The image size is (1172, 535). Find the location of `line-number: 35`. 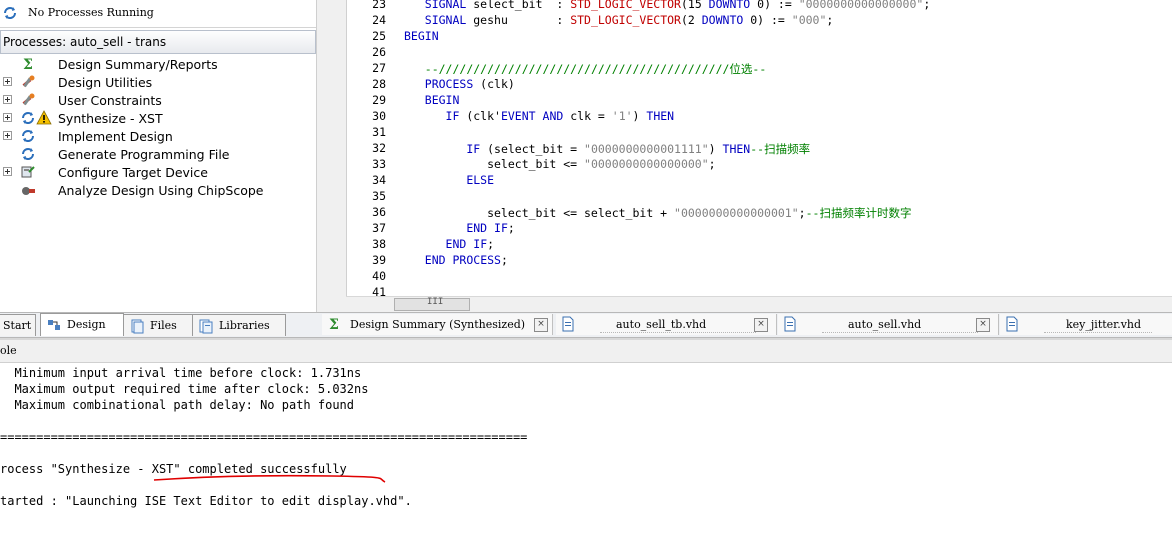

line-number: 35 is located at coordinates (379, 196).